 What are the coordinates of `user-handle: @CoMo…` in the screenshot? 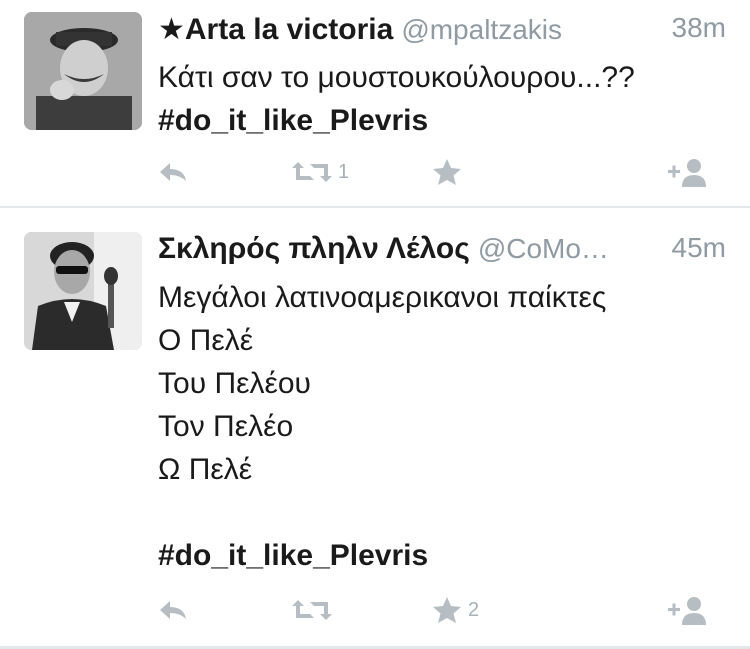 It's located at (543, 248).